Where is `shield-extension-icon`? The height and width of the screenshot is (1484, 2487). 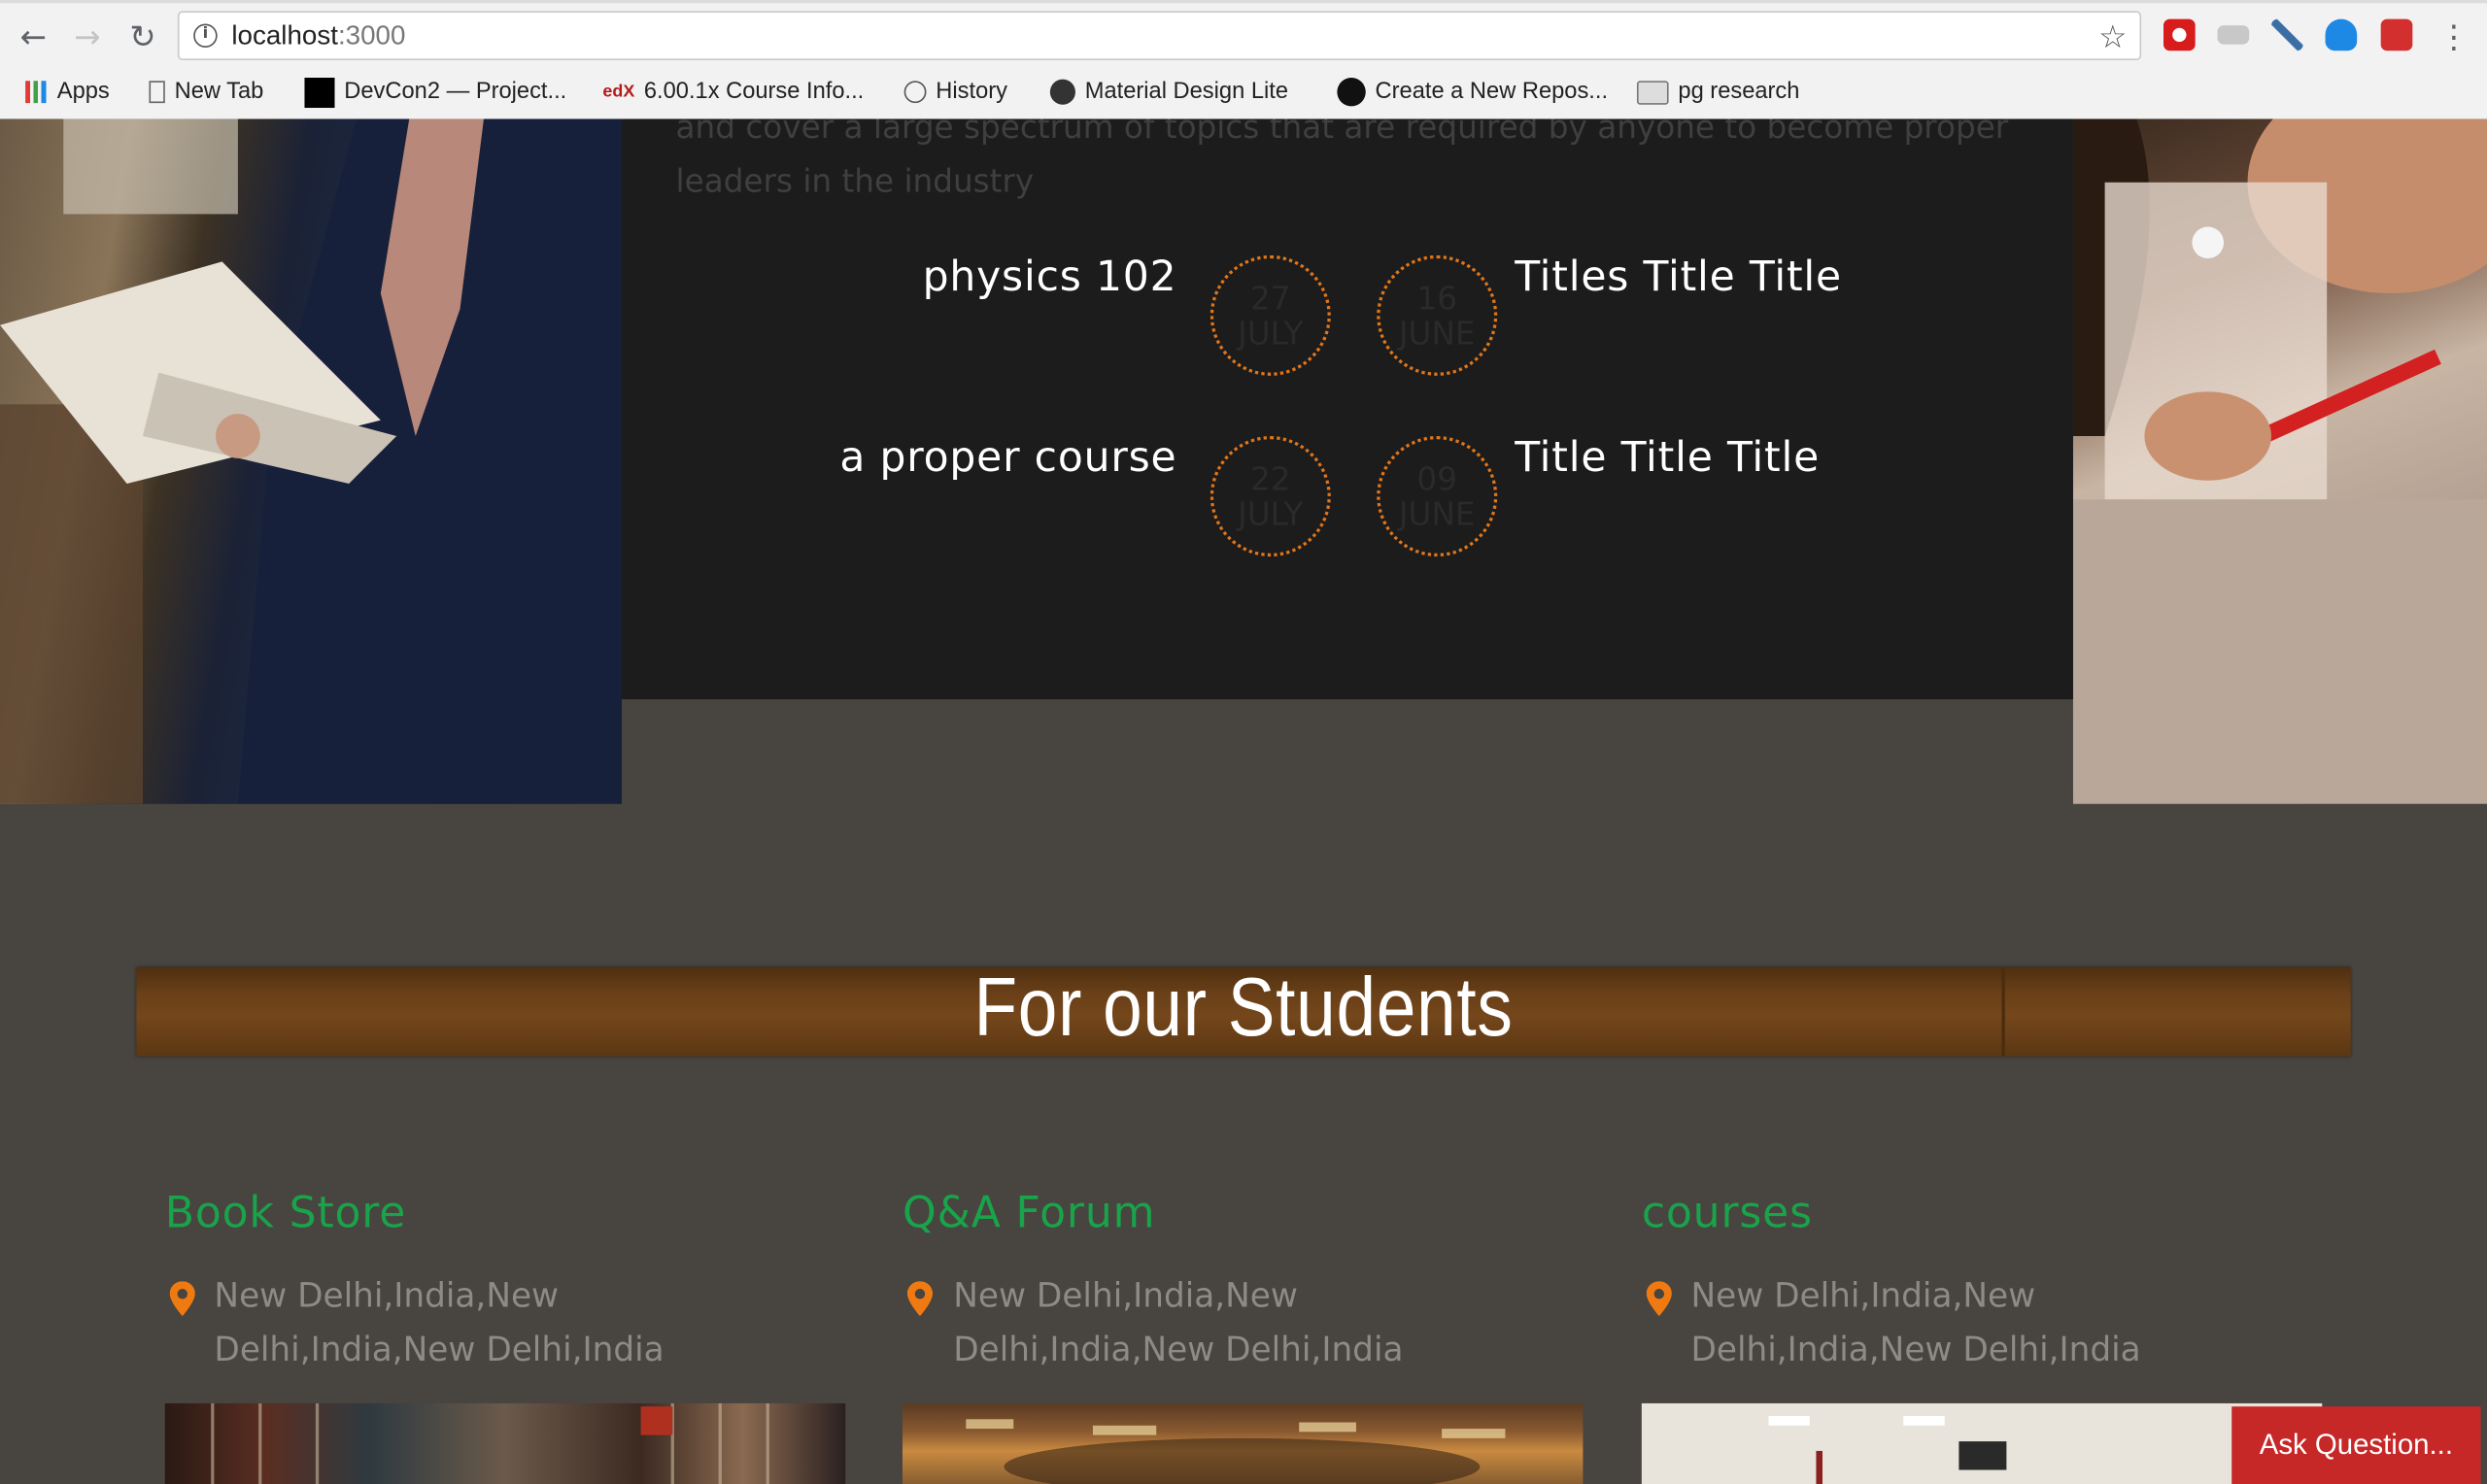 shield-extension-icon is located at coordinates (2341, 34).